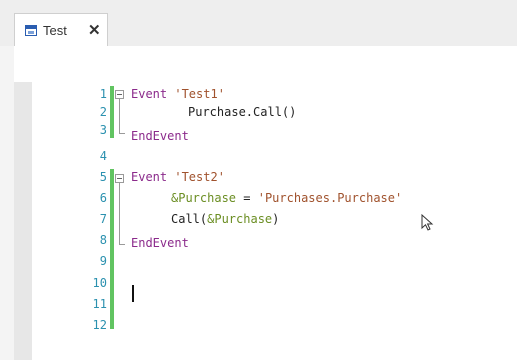  Describe the element at coordinates (103, 156) in the screenshot. I see `line-number: 4` at that location.